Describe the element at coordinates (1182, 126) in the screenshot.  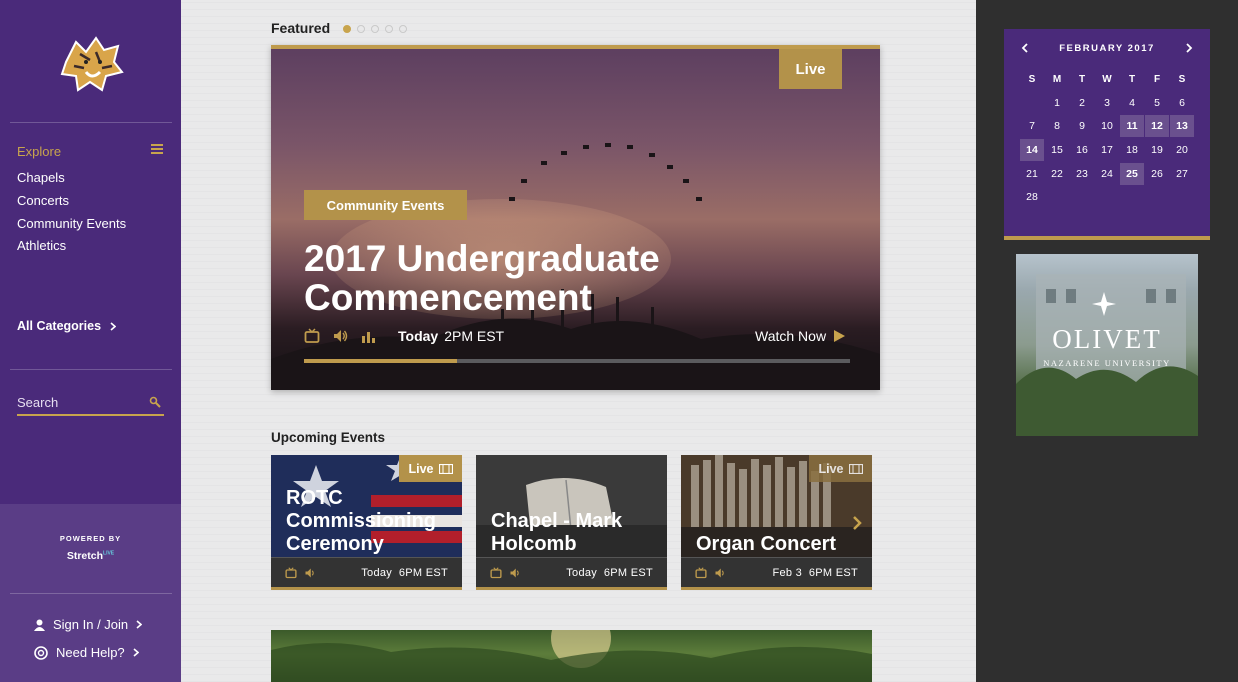
I see `calendar-day: 13` at that location.